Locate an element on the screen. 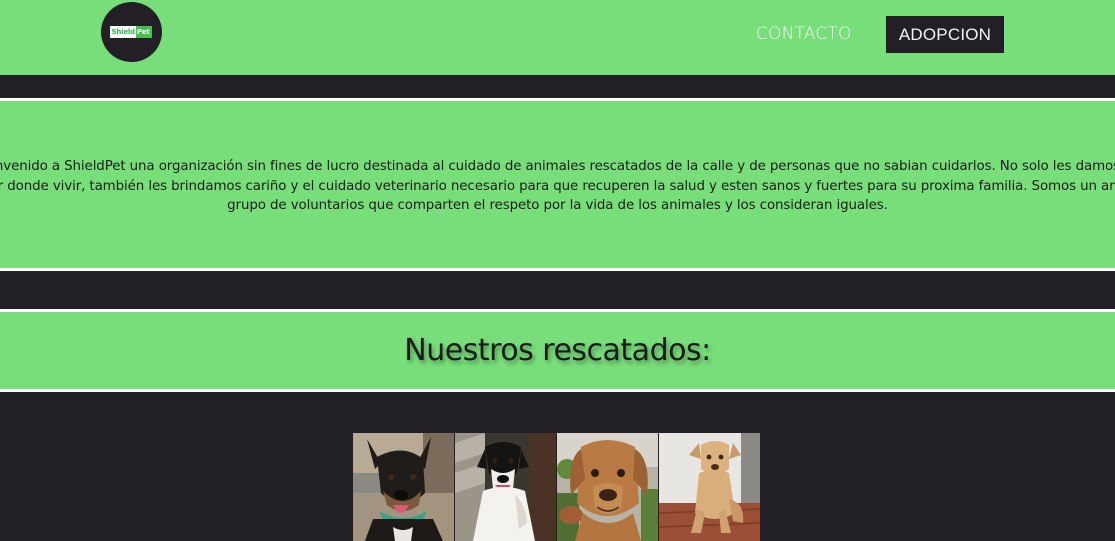 The width and height of the screenshot is (1115, 541). site-header: Shield Pet CONTACTO ADOPCION is located at coordinates (557, 37).